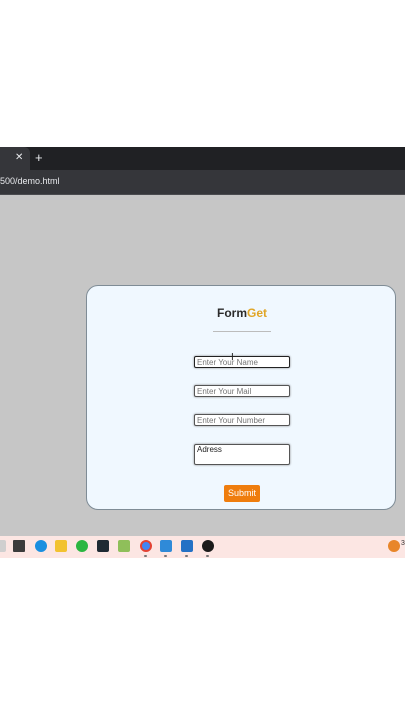 This screenshot has width=405, height=720. What do you see at coordinates (231, 313) in the screenshot?
I see `logo-text-form: Form` at bounding box center [231, 313].